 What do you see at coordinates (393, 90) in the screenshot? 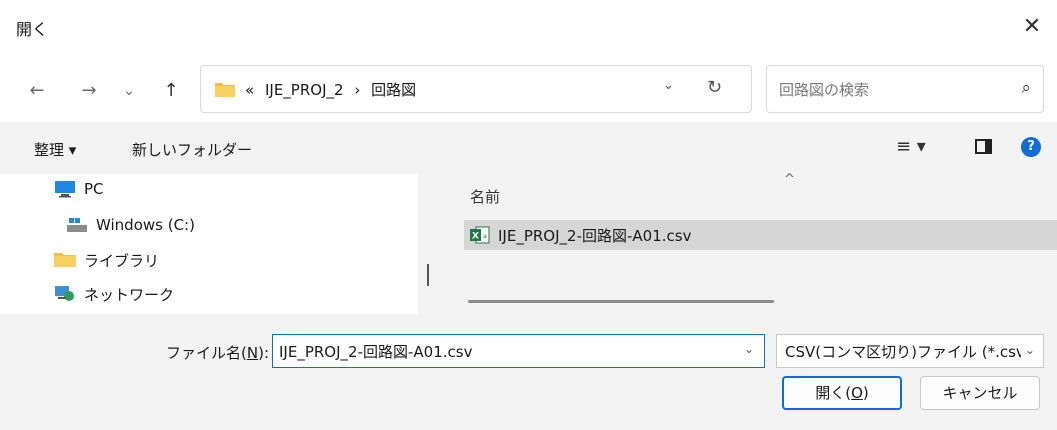
I see `breadcrumb-item-current: 回路図` at bounding box center [393, 90].